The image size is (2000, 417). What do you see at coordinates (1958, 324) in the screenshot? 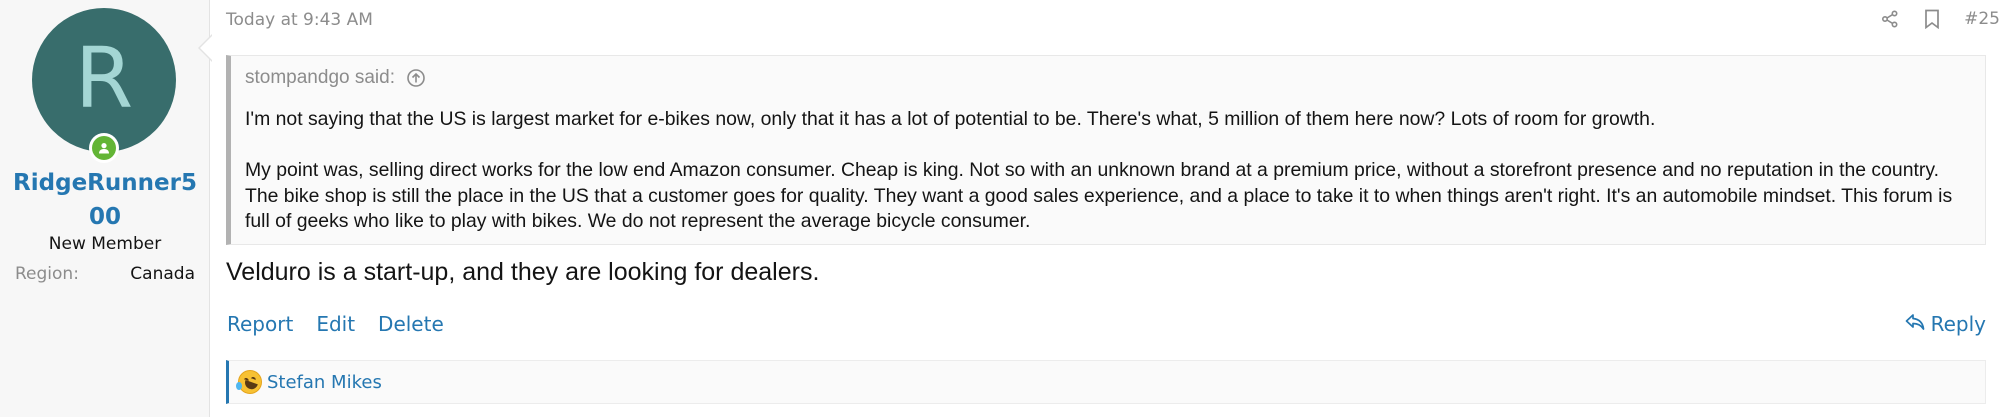
I see `reply-label: Reply` at bounding box center [1958, 324].